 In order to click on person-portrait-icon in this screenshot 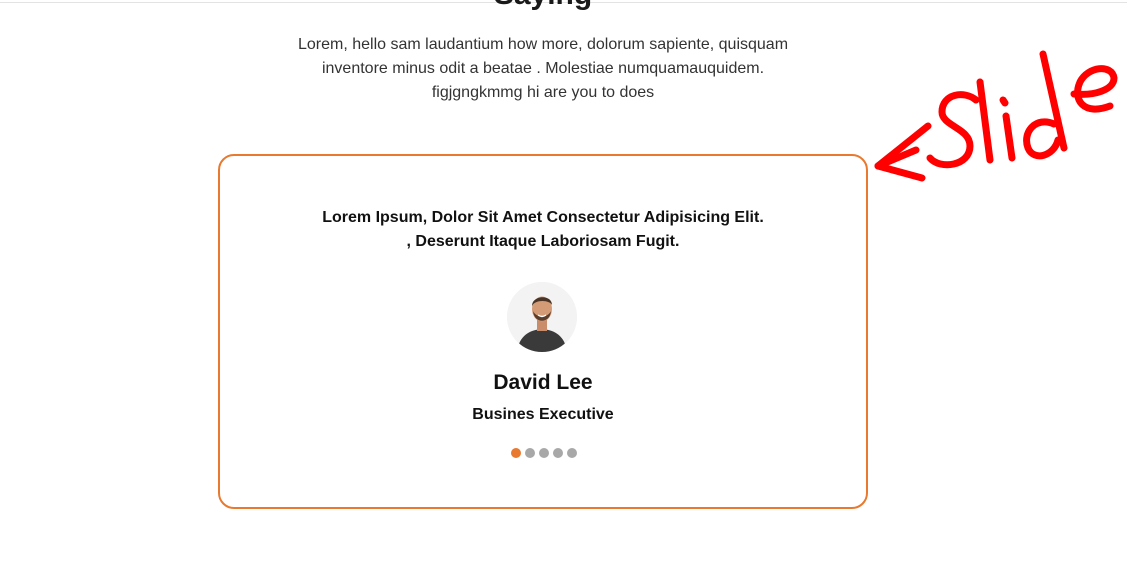, I will do `click(542, 317)`.